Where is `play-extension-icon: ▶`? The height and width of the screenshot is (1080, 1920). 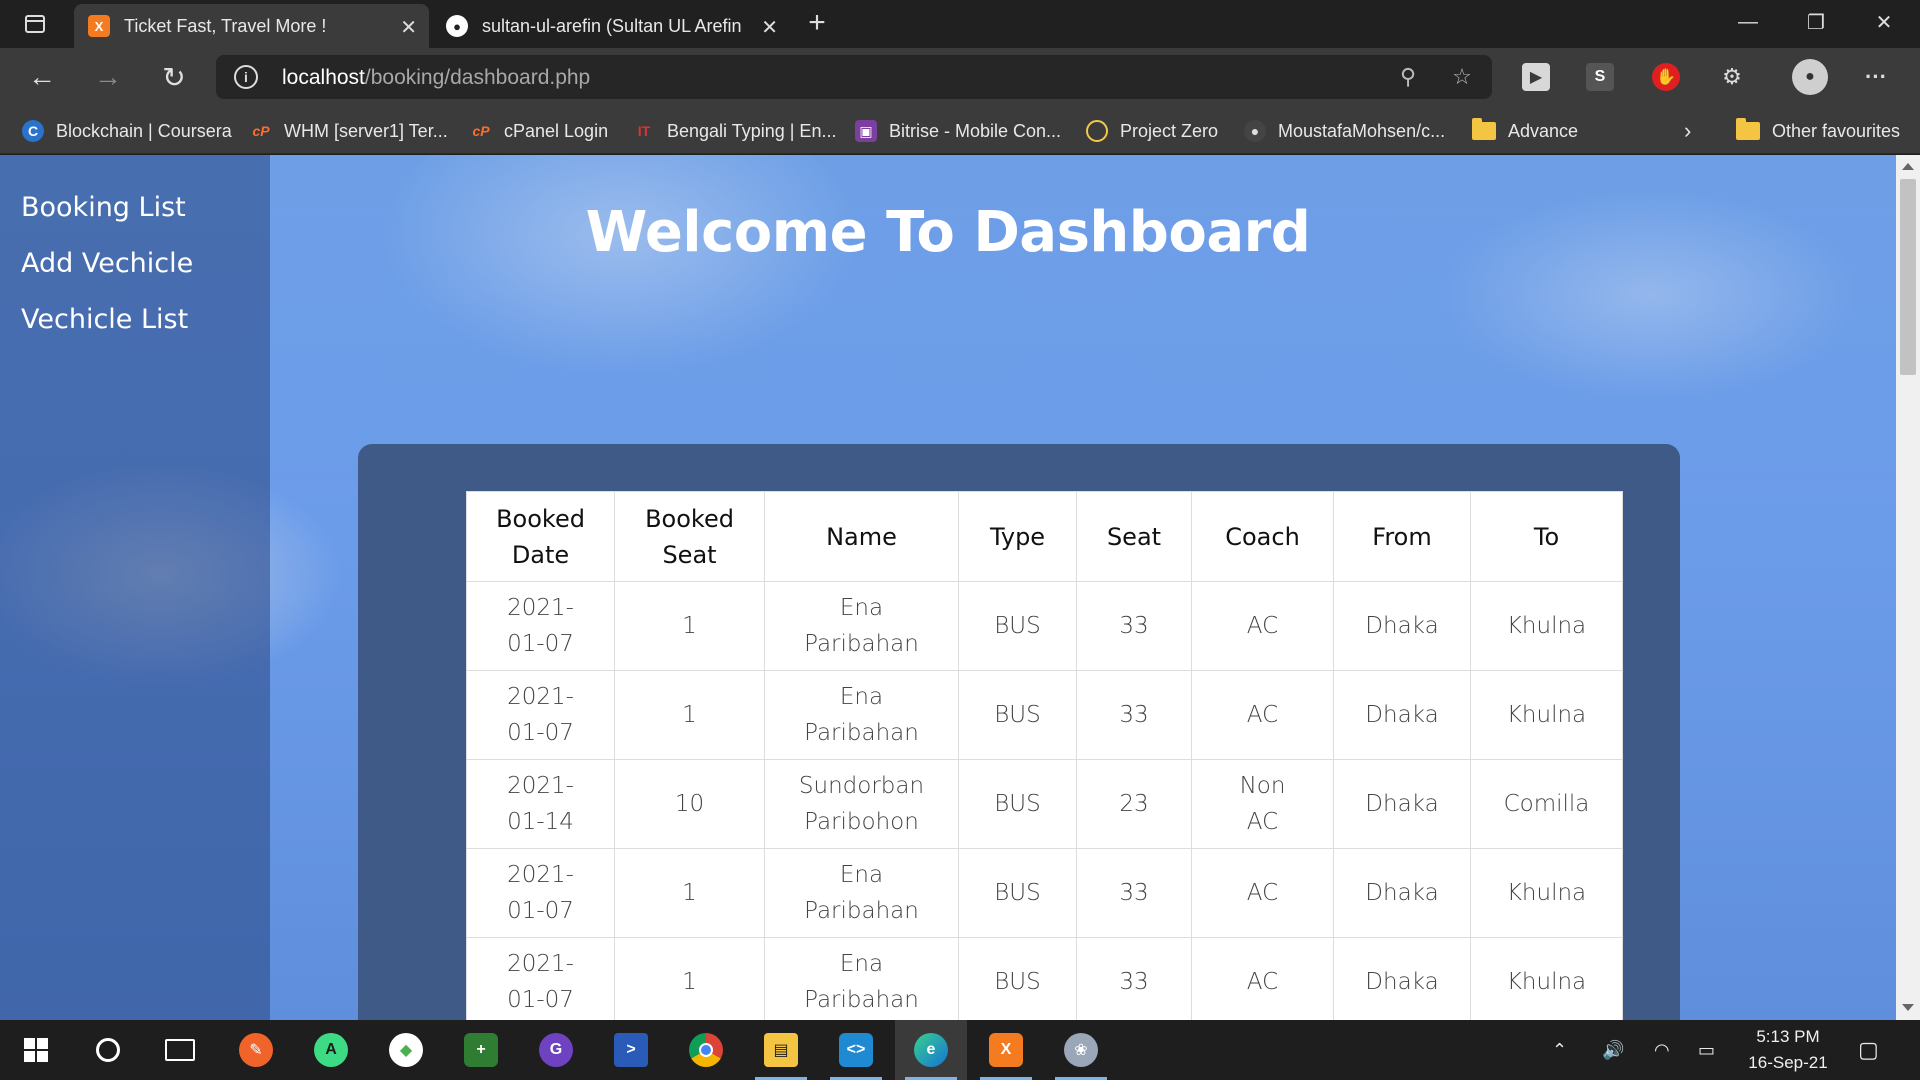
play-extension-icon: ▶ is located at coordinates (1536, 77).